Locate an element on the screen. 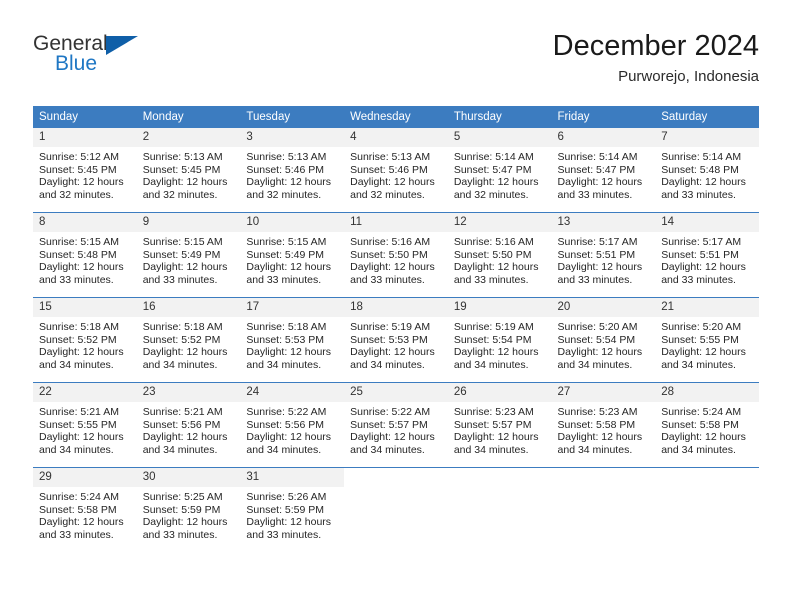 This screenshot has width=792, height=612. sunset-text: Sunset: 5:53 PM is located at coordinates (389, 339).